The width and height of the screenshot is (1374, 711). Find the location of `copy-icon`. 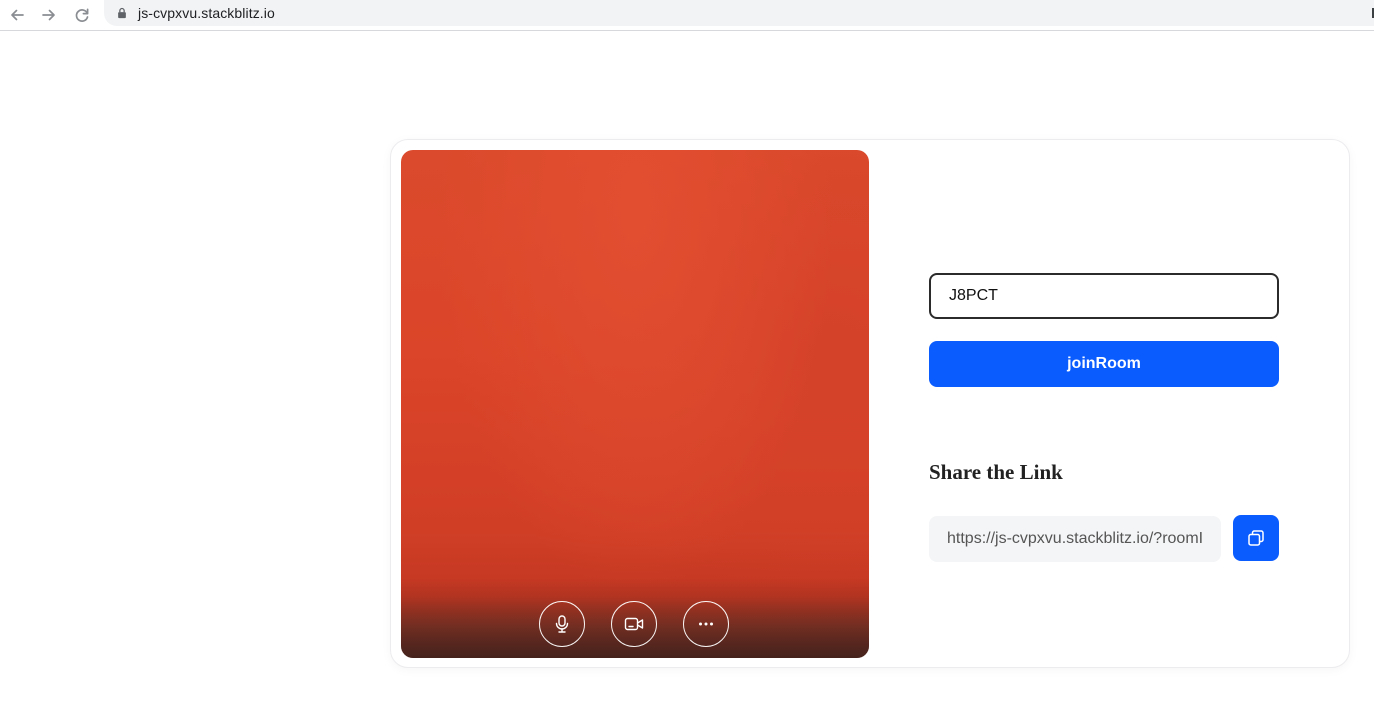

copy-icon is located at coordinates (1256, 538).